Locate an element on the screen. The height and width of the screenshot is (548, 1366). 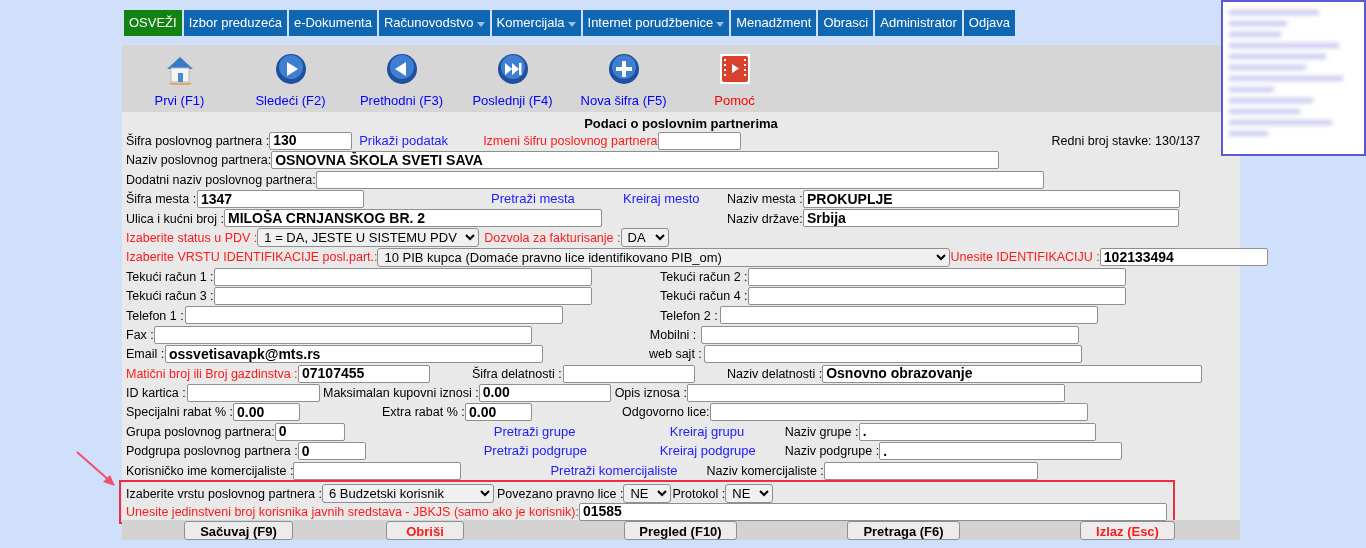
menu-item: Obrasci is located at coordinates (846, 23).